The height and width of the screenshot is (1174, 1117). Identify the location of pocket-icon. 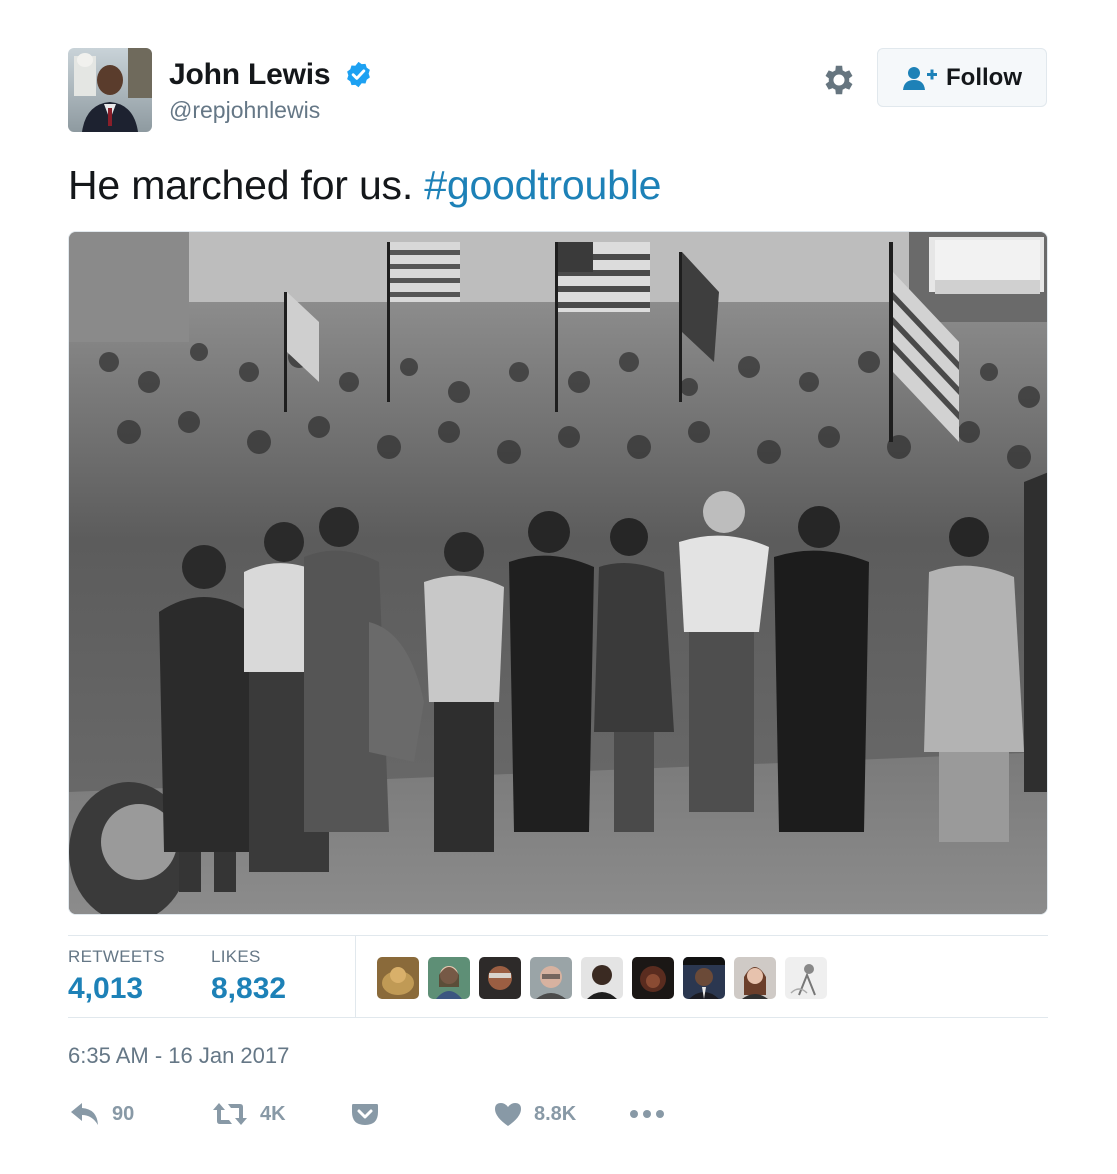
(365, 1114).